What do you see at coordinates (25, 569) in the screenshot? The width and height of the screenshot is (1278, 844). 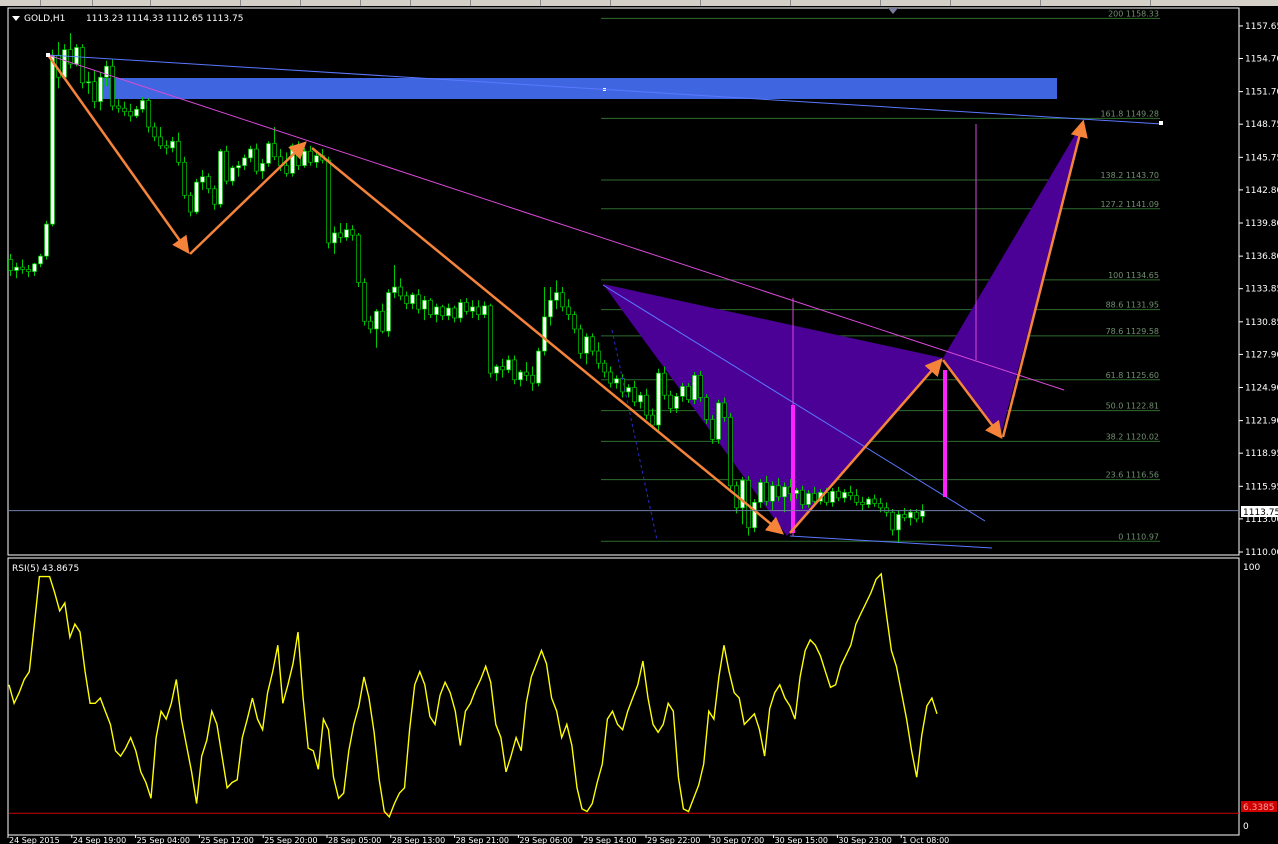 I see `rsi-label: RSI(5)` at bounding box center [25, 569].